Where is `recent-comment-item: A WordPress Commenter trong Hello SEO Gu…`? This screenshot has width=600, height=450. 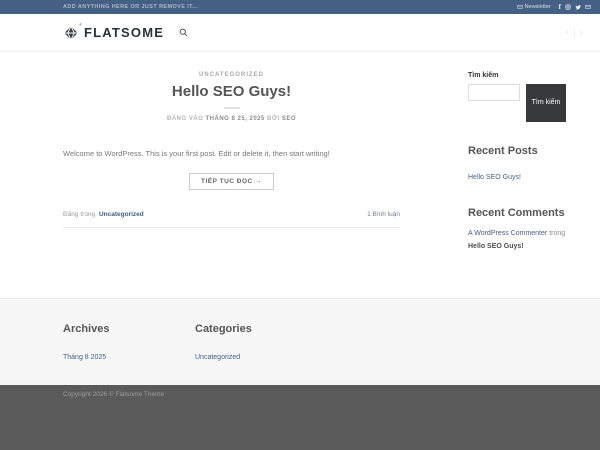 recent-comment-item: A WordPress Commenter trong Hello SEO Gu… is located at coordinates (518, 241).